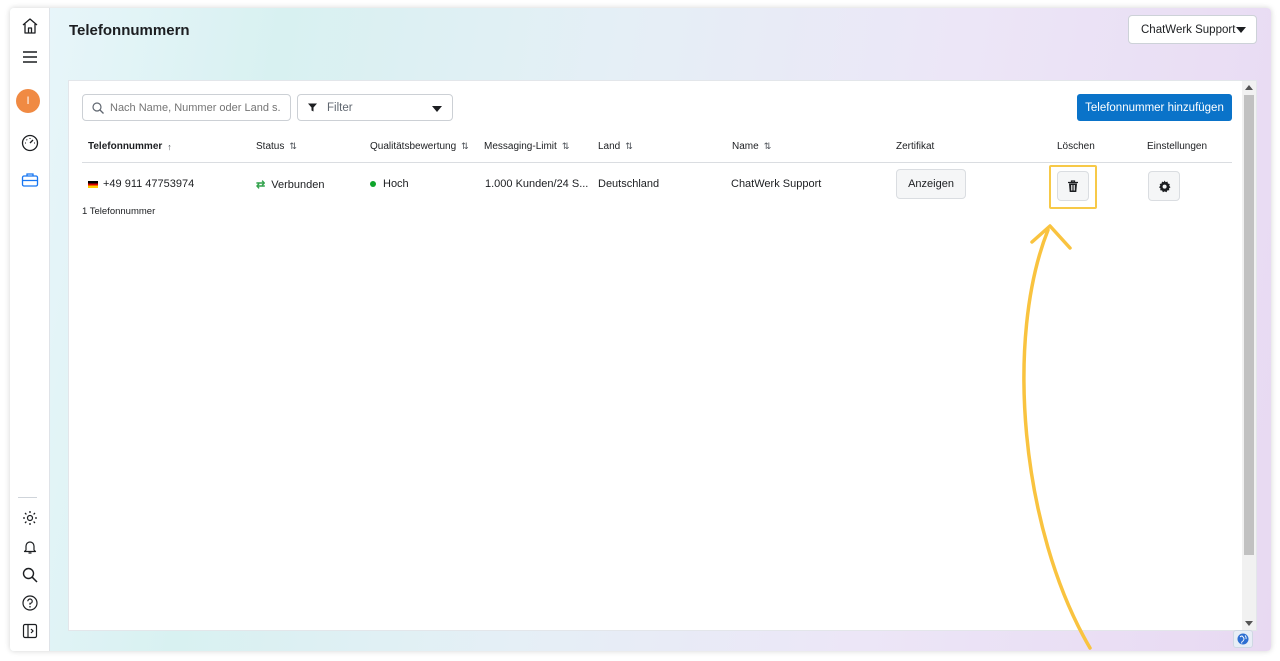 This screenshot has height=661, width=1280. I want to click on scroll-thumb, so click(1249, 325).